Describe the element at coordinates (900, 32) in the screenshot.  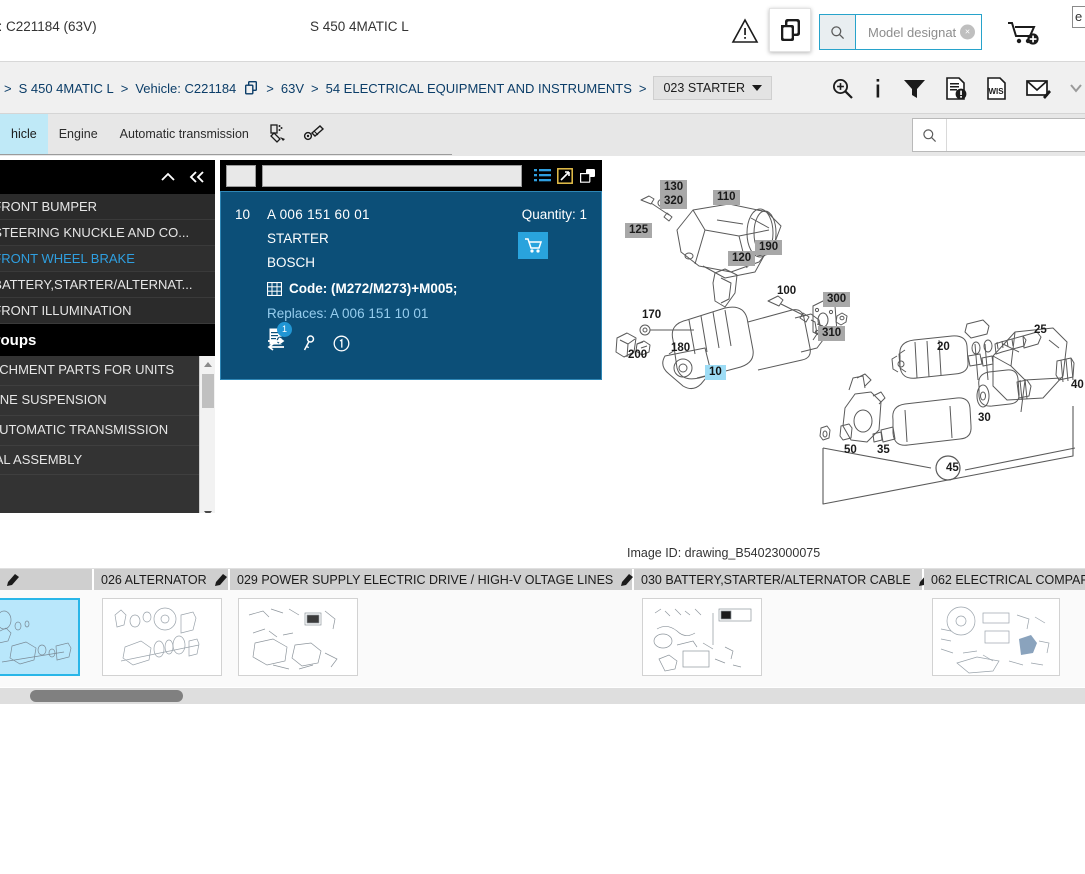
I see `model-search-box: Model designat ×` at that location.